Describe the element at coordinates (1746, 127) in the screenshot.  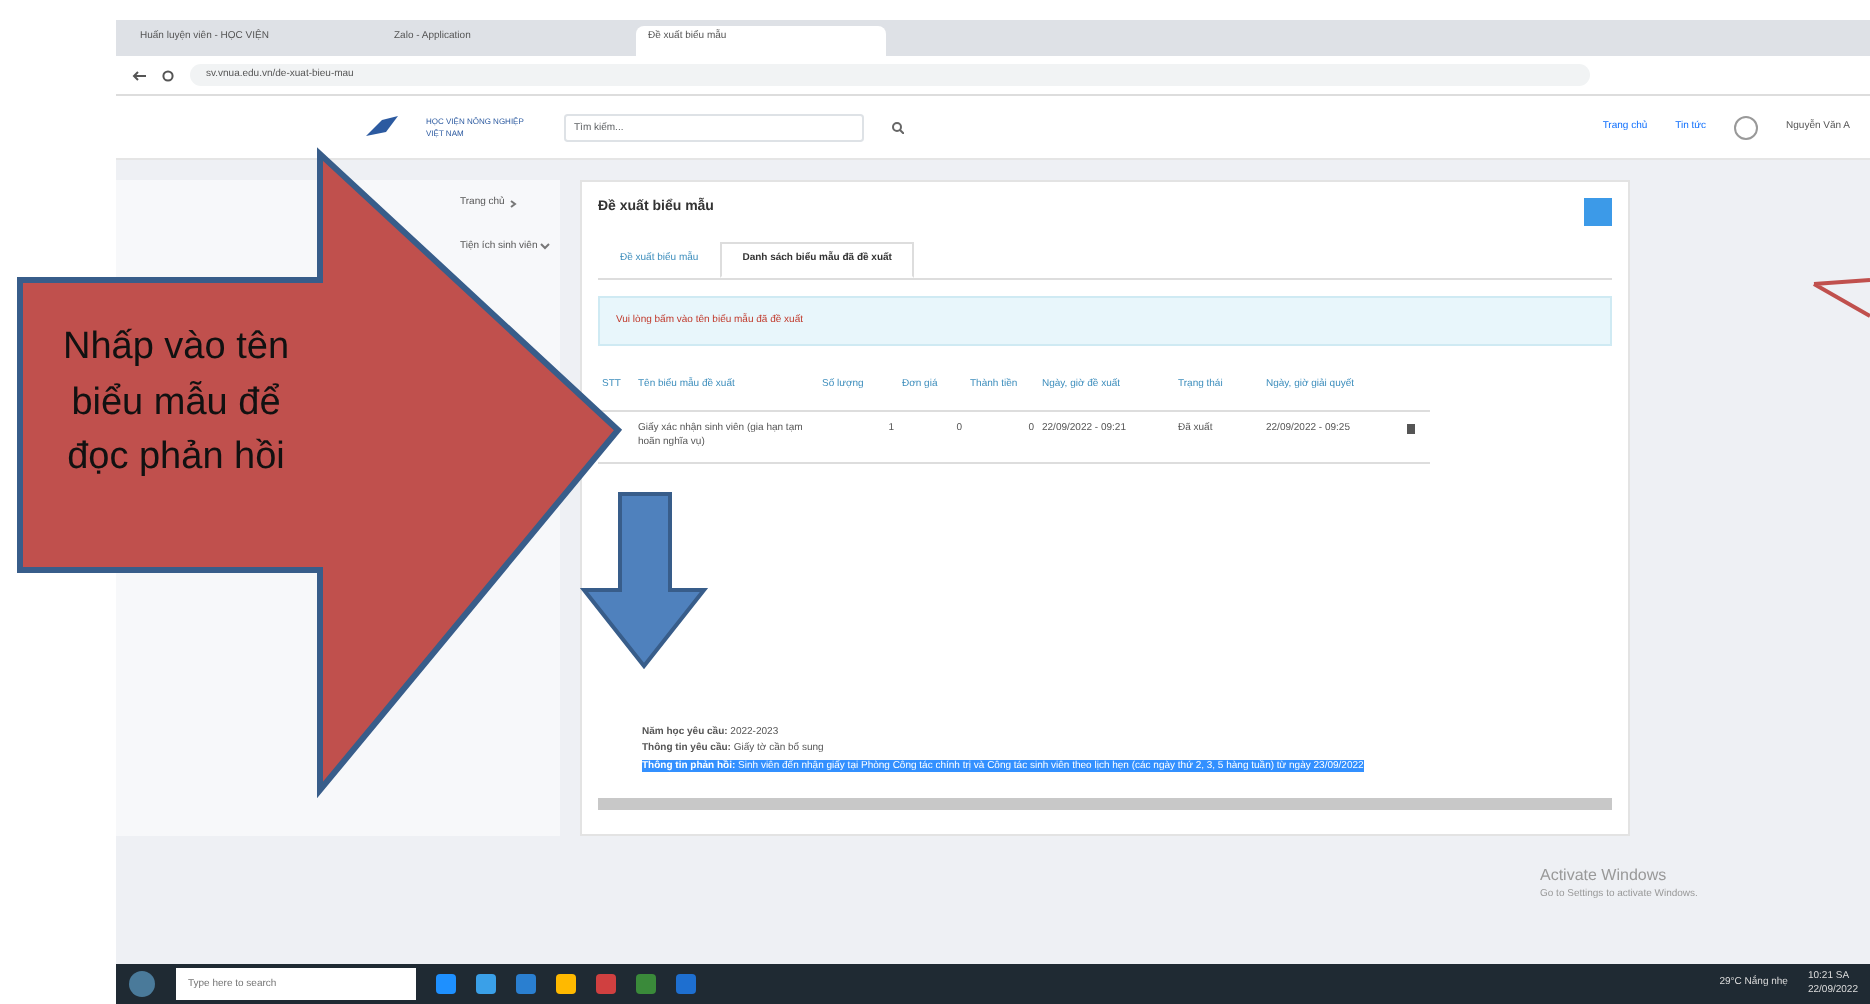
I see `user-avatar-icon` at that location.